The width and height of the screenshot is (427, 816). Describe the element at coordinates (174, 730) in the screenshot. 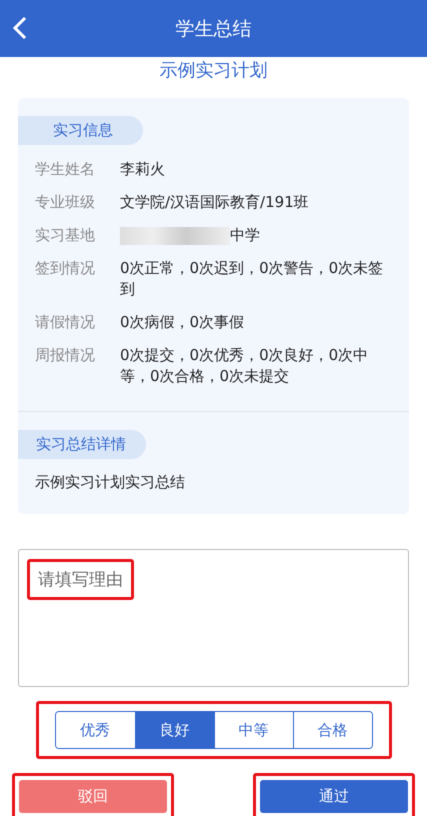

I see `grade-option: 良好` at that location.